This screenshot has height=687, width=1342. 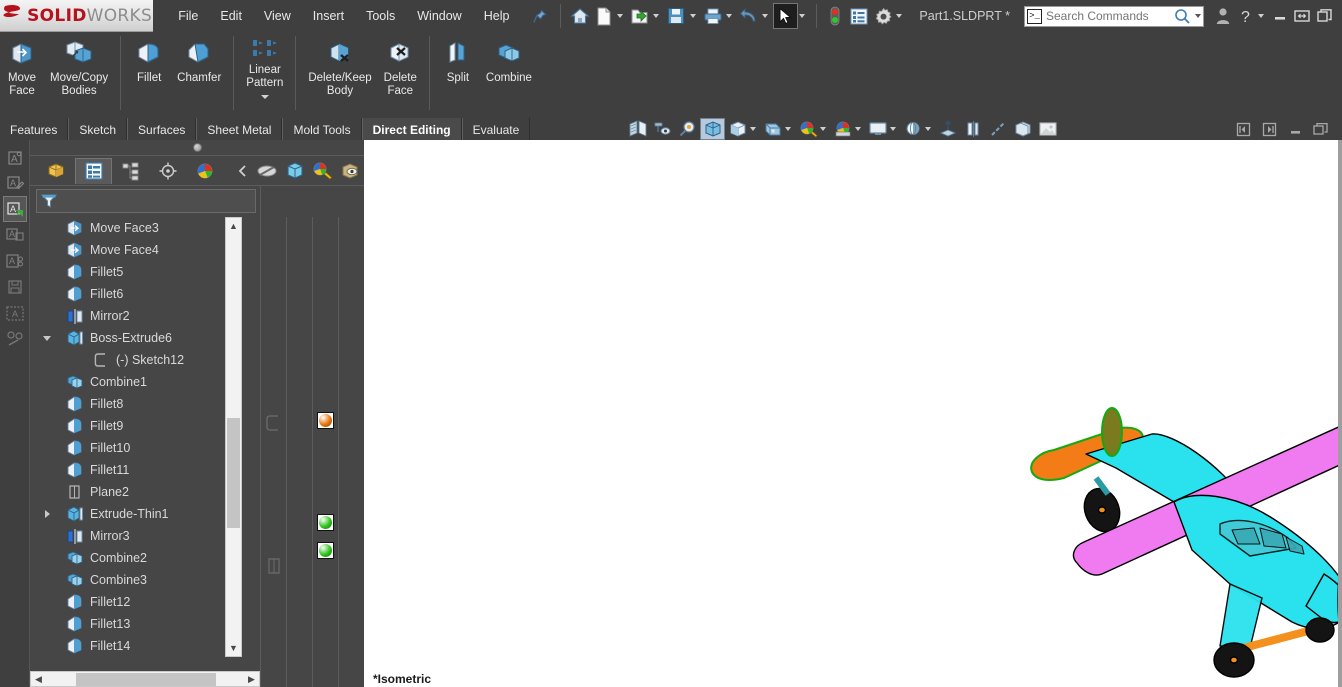 I want to click on menu-tools: Tools, so click(x=380, y=16).